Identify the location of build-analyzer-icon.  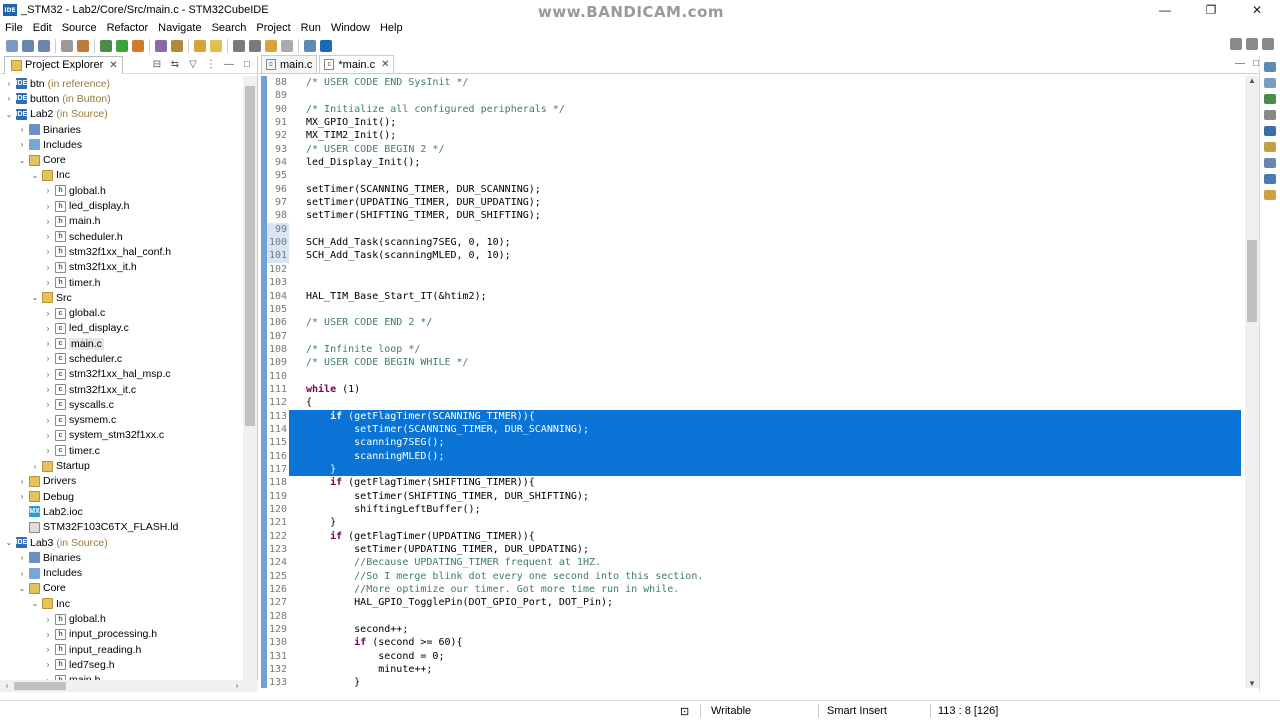
(1270, 179).